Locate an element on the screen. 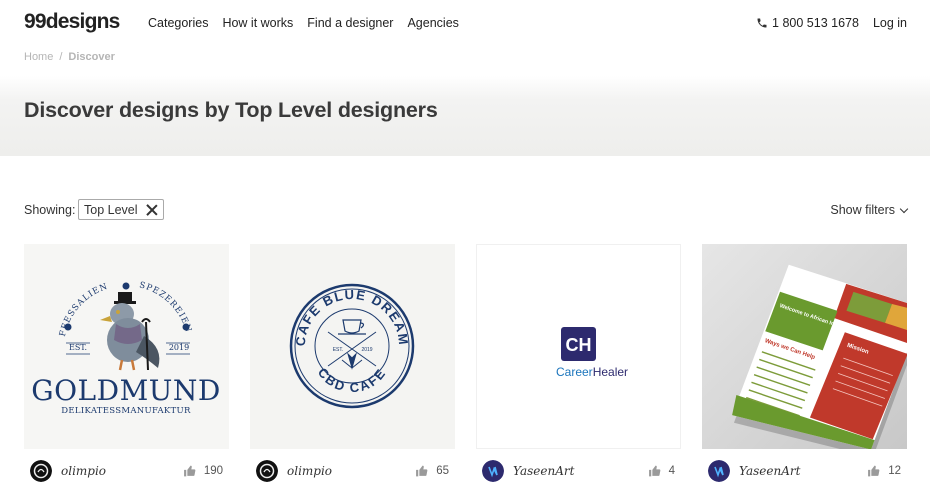 The height and width of the screenshot is (495, 930). career-healer-name-b: Healer is located at coordinates (610, 372).